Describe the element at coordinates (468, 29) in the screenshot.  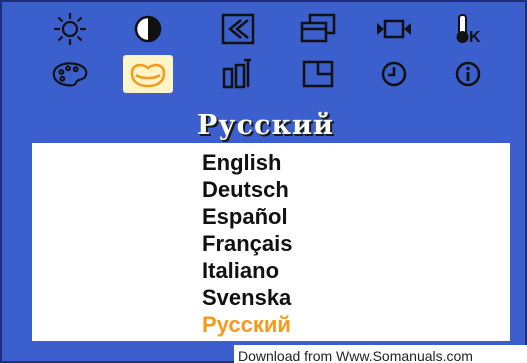
I see `temperature-icon: K` at that location.